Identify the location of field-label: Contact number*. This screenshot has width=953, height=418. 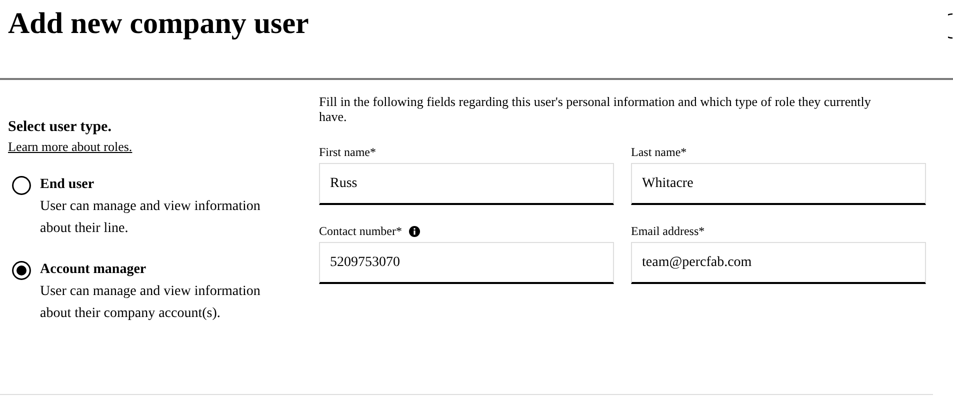
(360, 231).